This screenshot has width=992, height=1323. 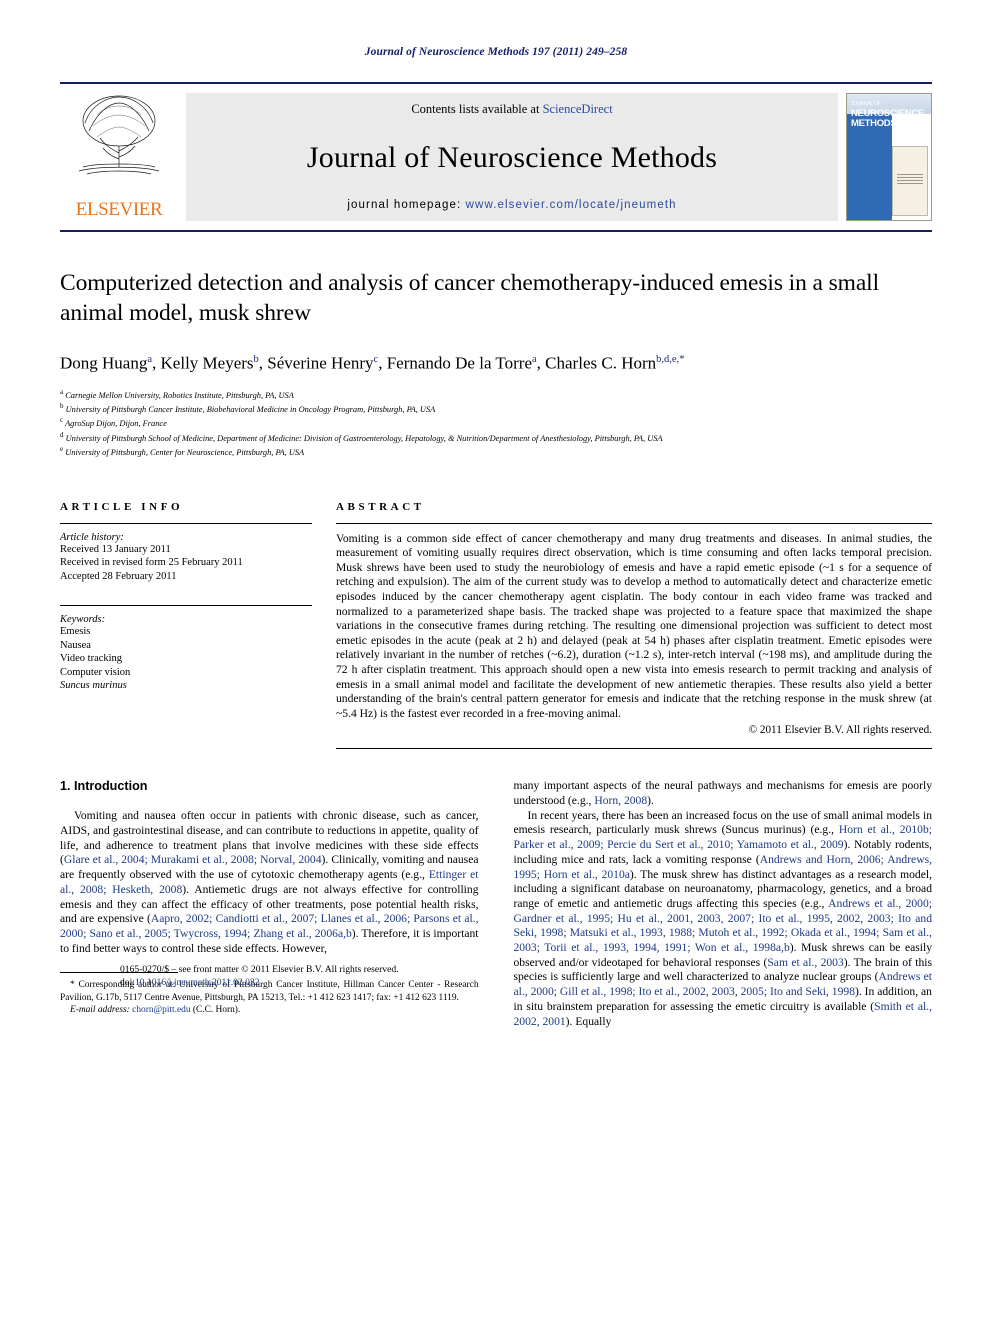 I want to click on cover-title-line2: METHODS, so click(x=874, y=123).